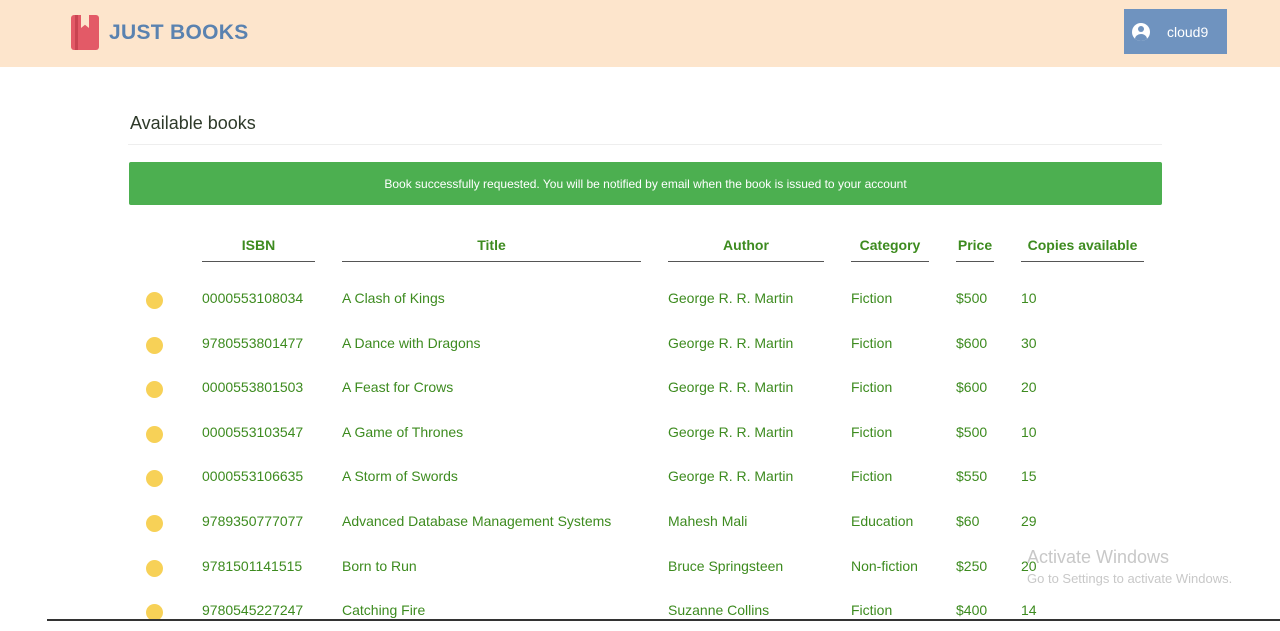 Image resolution: width=1280 pixels, height=631 pixels. I want to click on brand: JUST BOOKS, so click(160, 32).